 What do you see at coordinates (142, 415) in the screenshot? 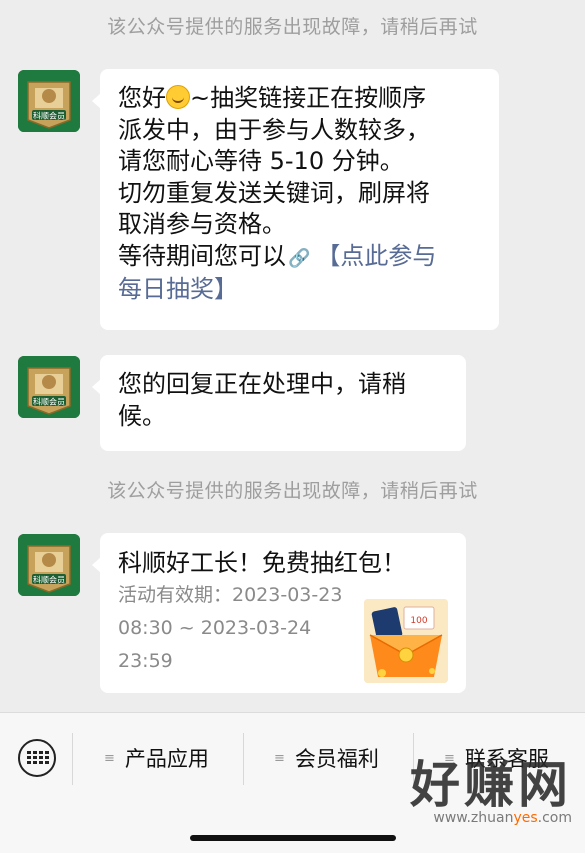
I see `message-line: 候。` at bounding box center [142, 415].